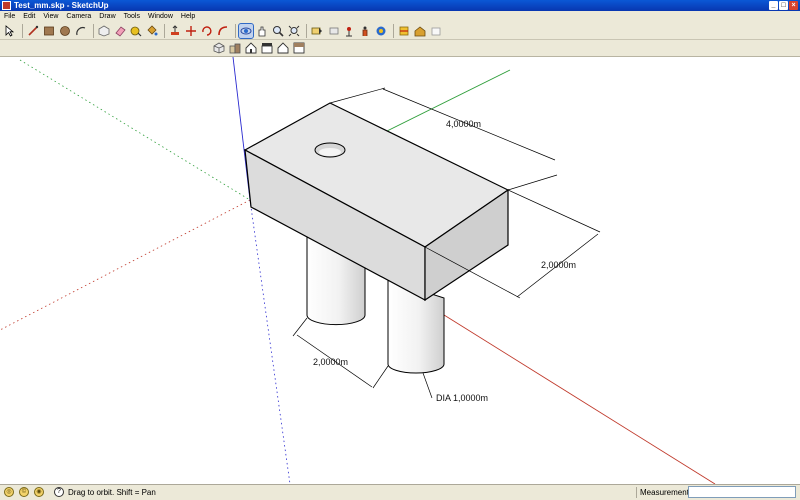 The image size is (800, 500). What do you see at coordinates (59, 492) in the screenshot?
I see `help-icon: ?` at bounding box center [59, 492].